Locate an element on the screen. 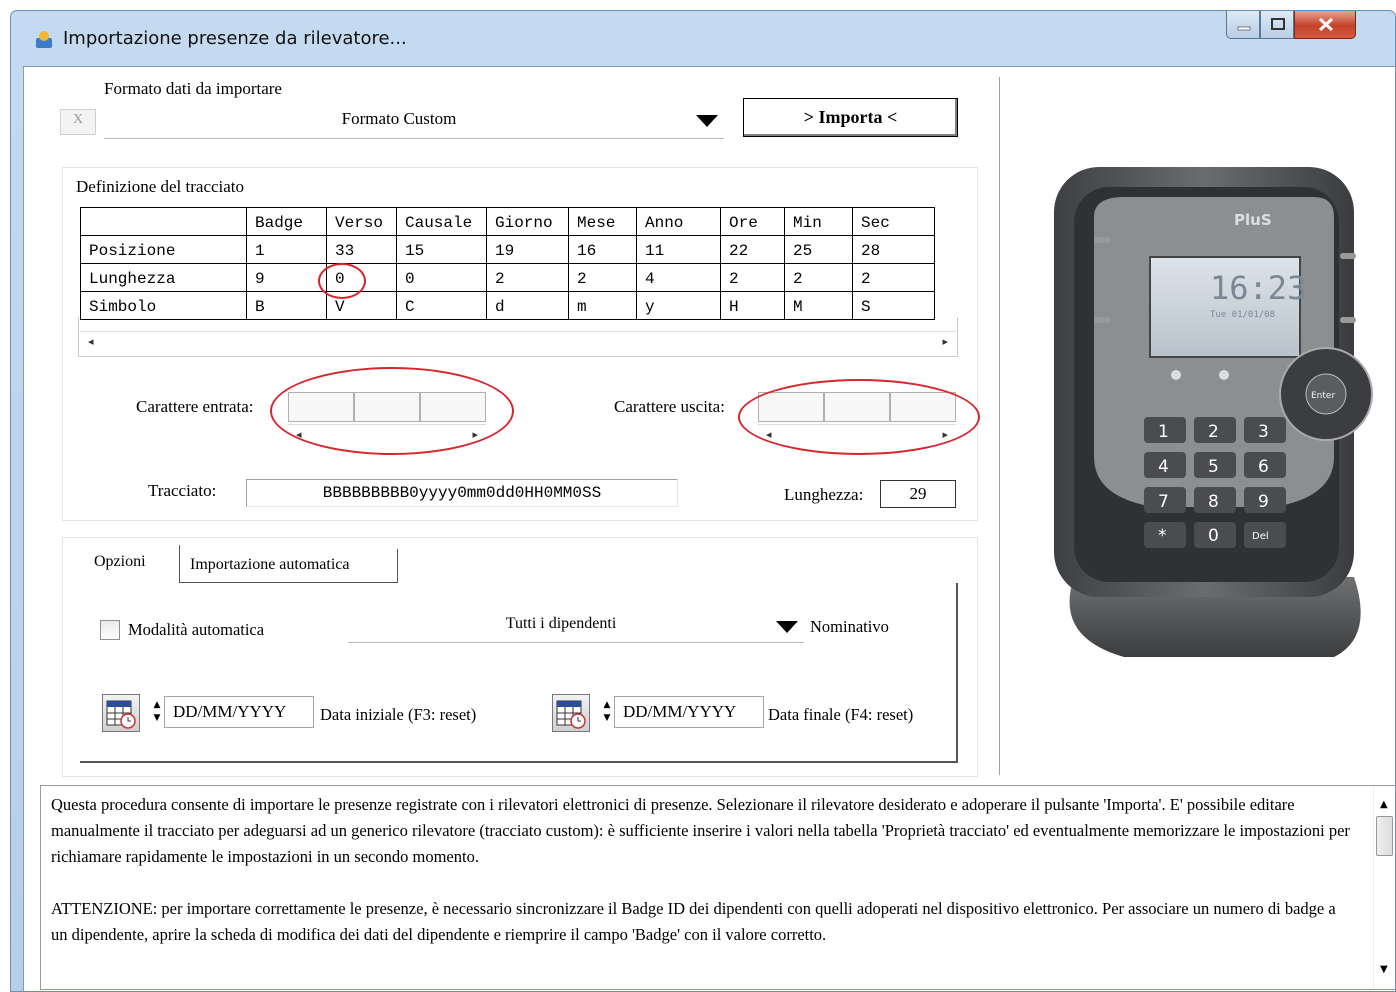 This screenshot has height=992, width=1396. keypad-key: 2 is located at coordinates (1213, 432).